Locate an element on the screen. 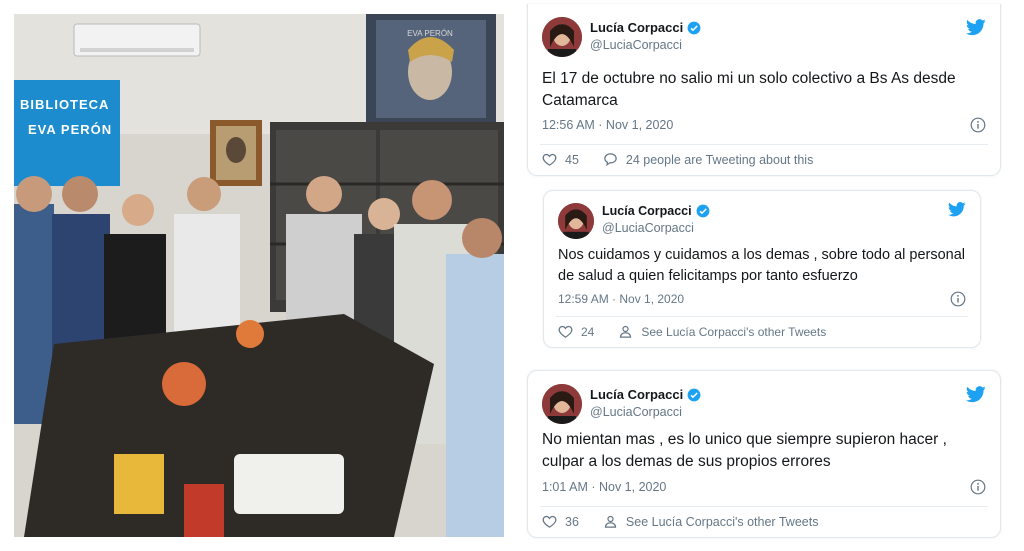 The height and width of the screenshot is (551, 1024). like-count: 45 is located at coordinates (572, 159).